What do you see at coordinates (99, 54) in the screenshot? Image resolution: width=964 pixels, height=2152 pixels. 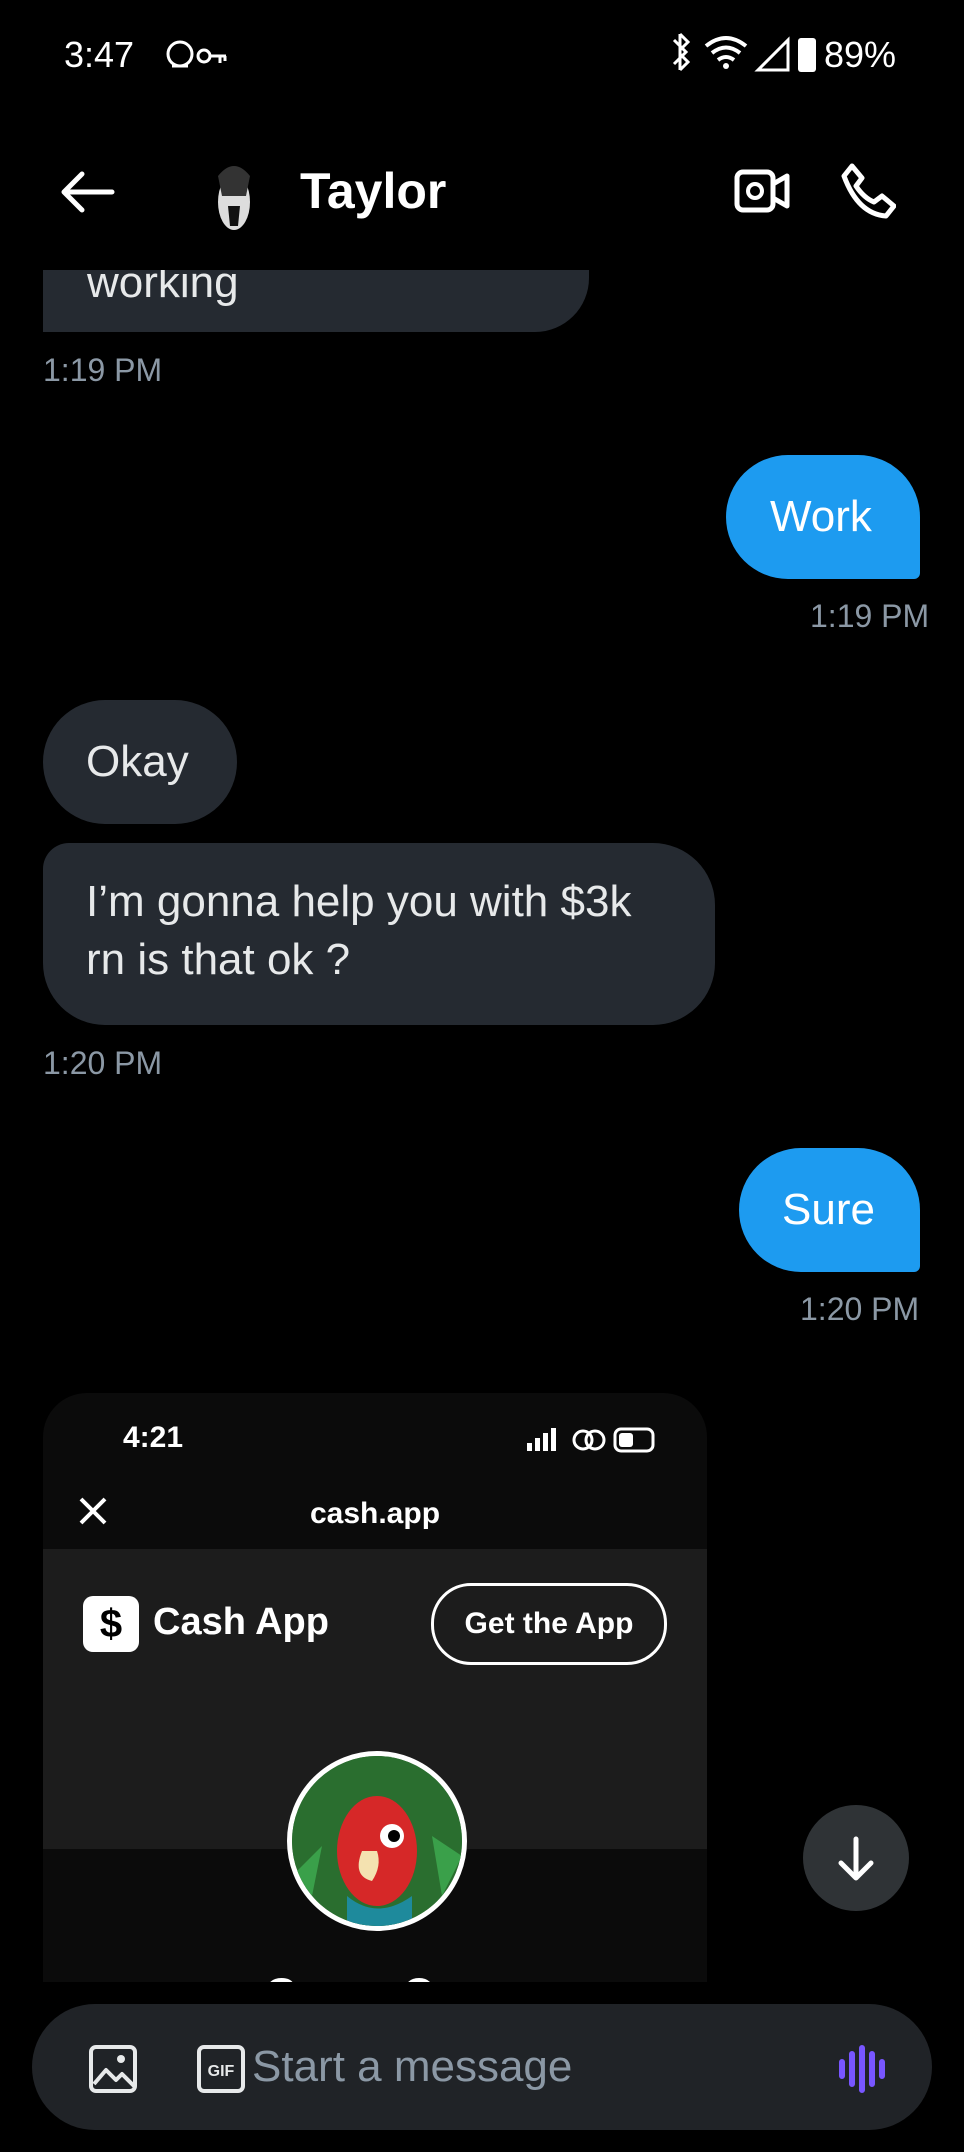 I see `status-time: 3:47` at bounding box center [99, 54].